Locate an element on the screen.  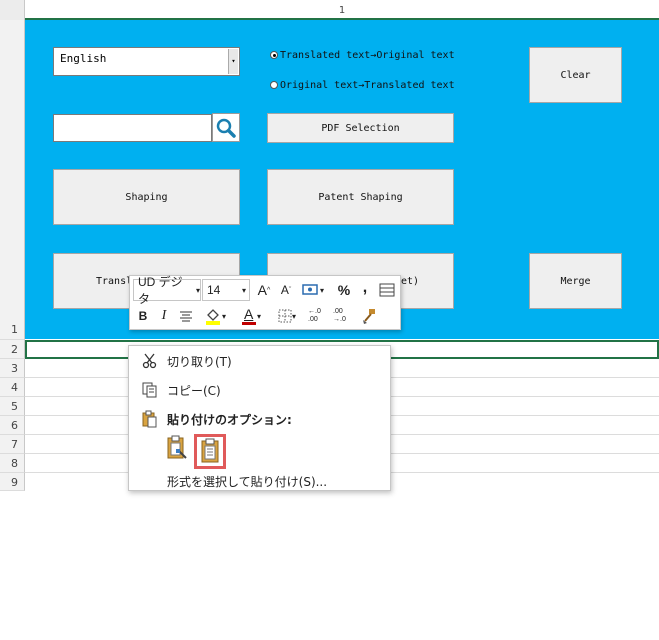
search-icon is located at coordinates (226, 128).